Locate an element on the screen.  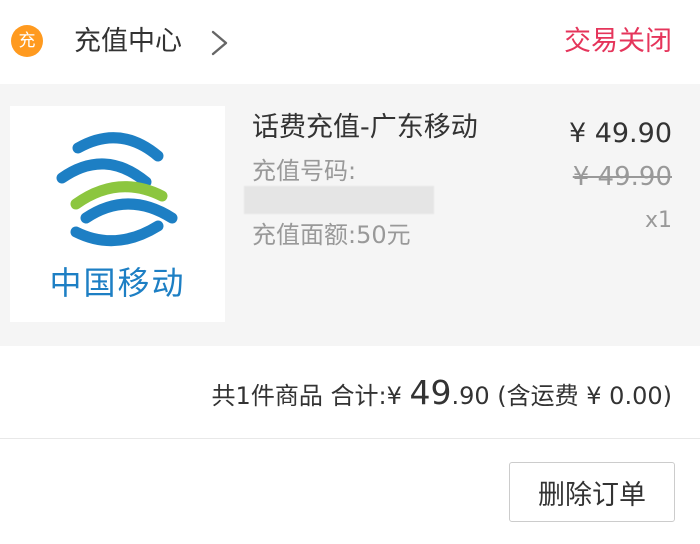
item-original-price: ¥ 49.90 is located at coordinates (622, 177).